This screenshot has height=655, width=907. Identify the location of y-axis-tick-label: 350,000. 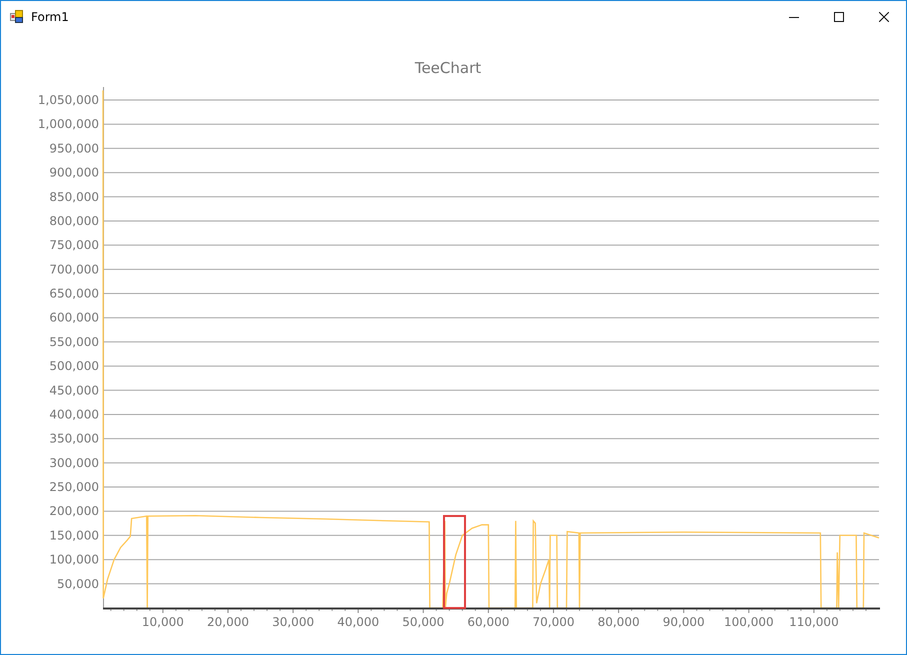
(74, 439).